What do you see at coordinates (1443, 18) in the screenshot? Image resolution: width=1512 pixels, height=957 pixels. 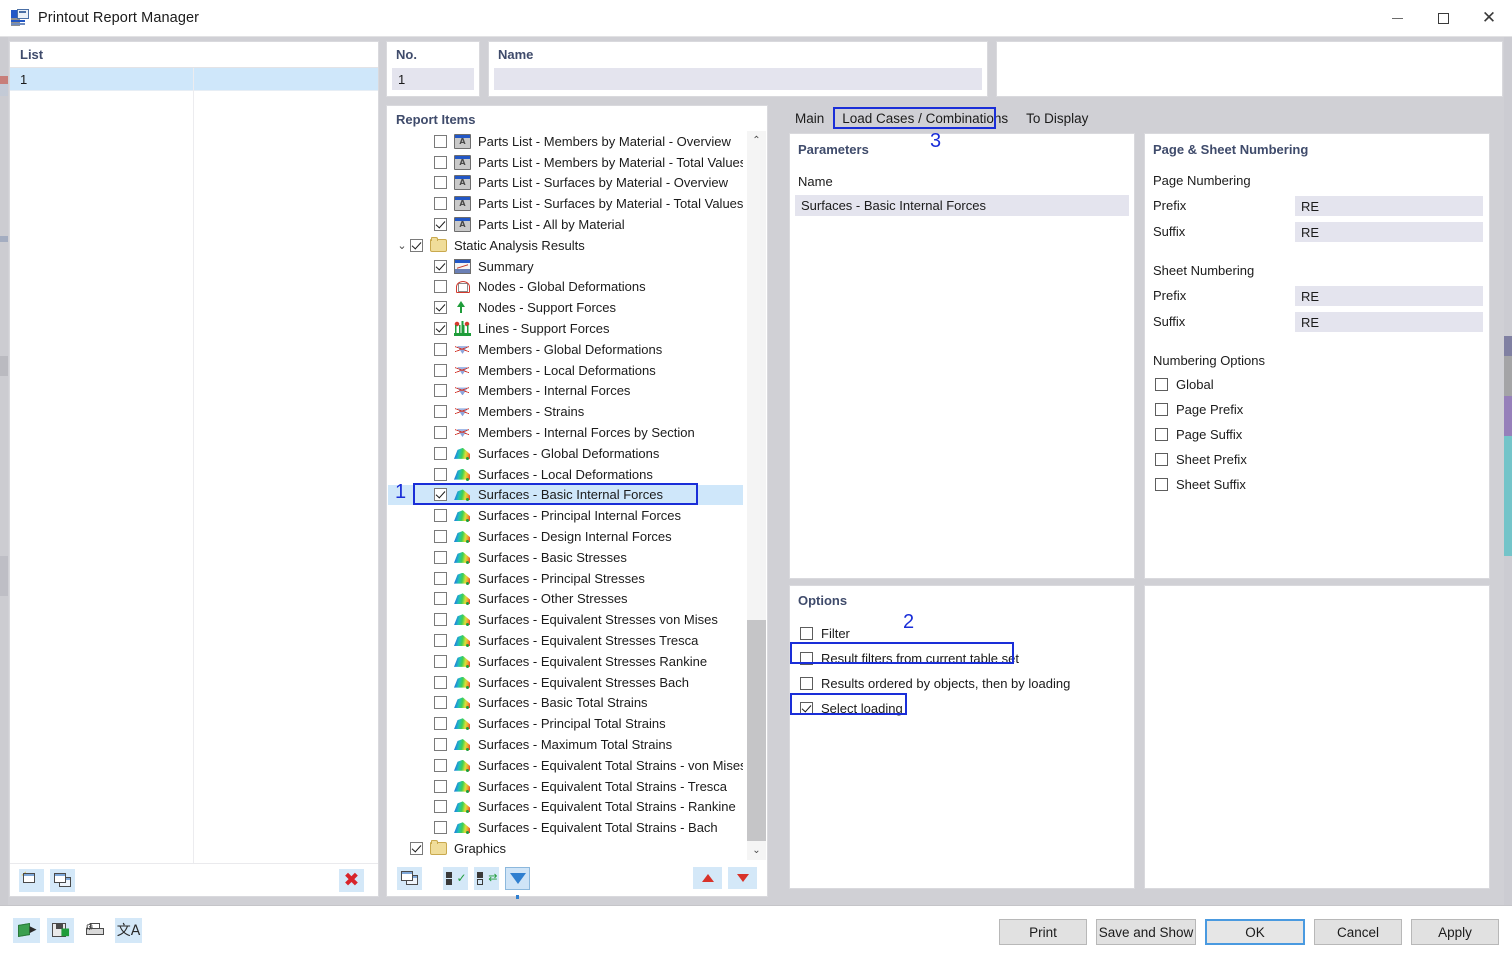 I see `maximize-button` at bounding box center [1443, 18].